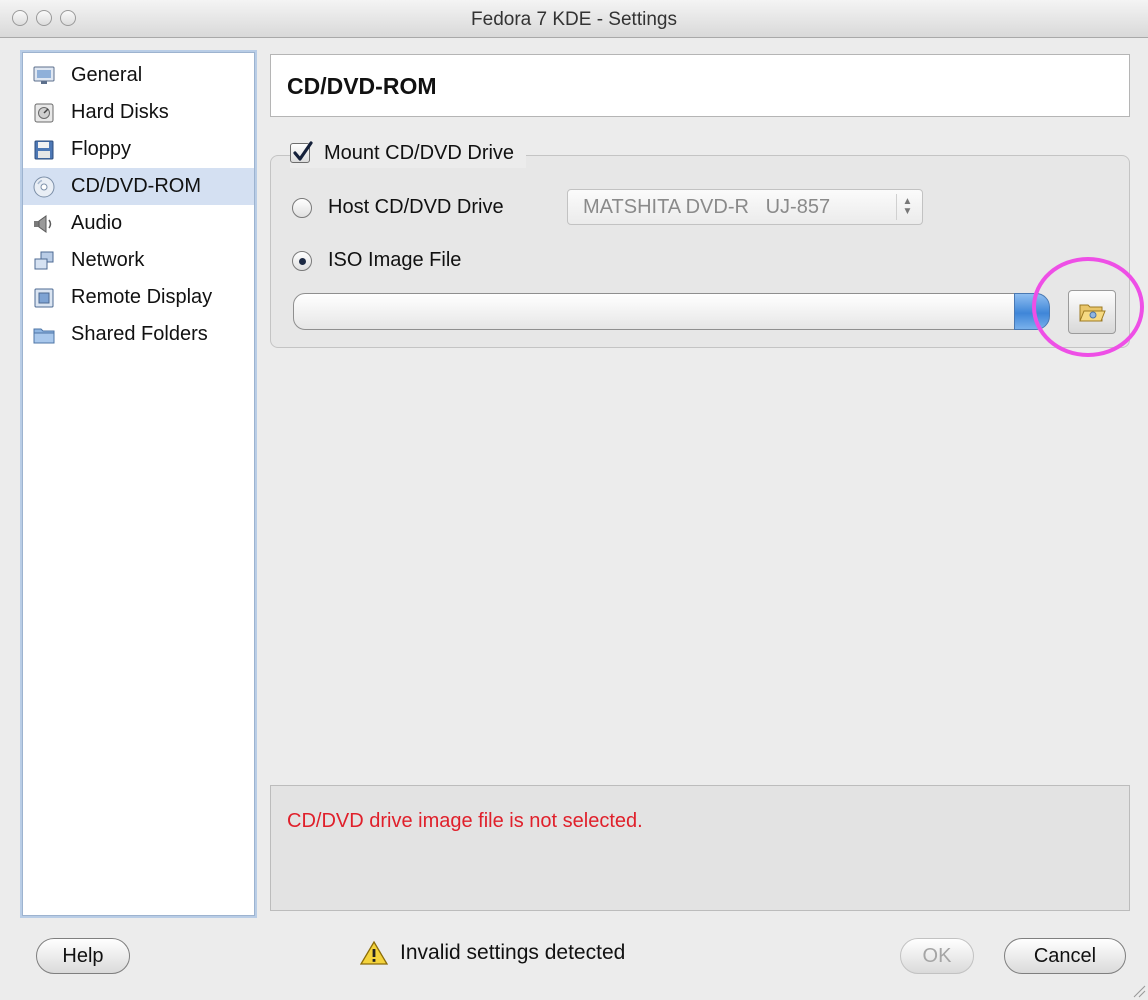  I want to click on status-indicator: Invalid settings detected, so click(492, 953).